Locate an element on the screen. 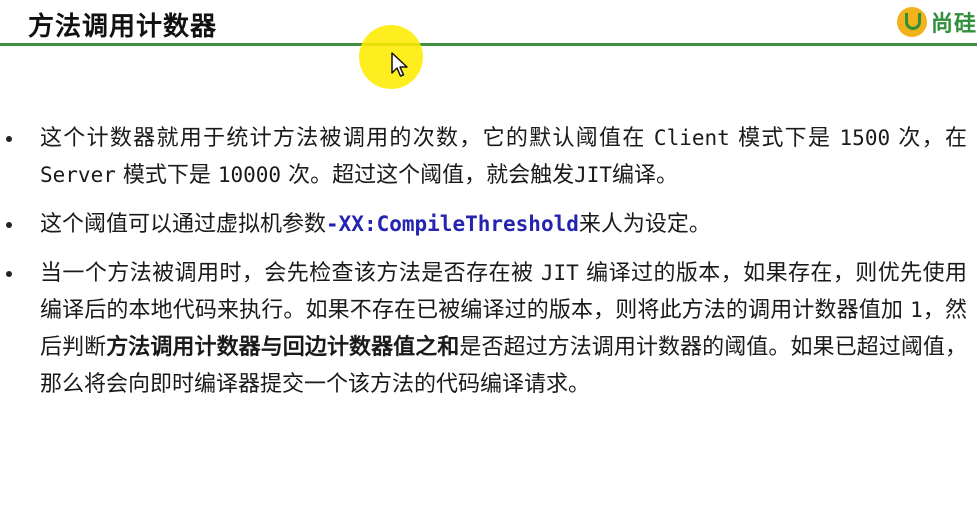 The width and height of the screenshot is (977, 508). text-span: 来人为设定。 is located at coordinates (644, 224).